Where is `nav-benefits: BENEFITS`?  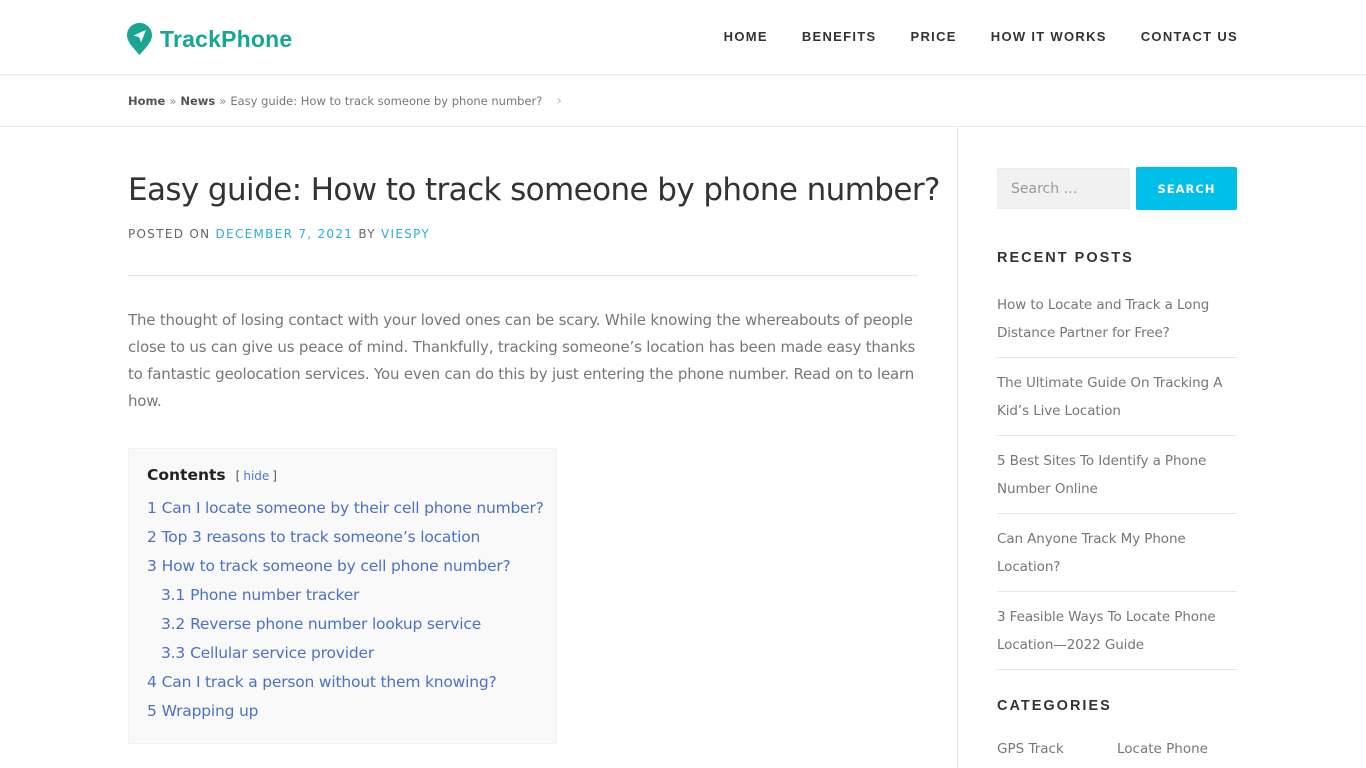
nav-benefits: BENEFITS is located at coordinates (839, 36).